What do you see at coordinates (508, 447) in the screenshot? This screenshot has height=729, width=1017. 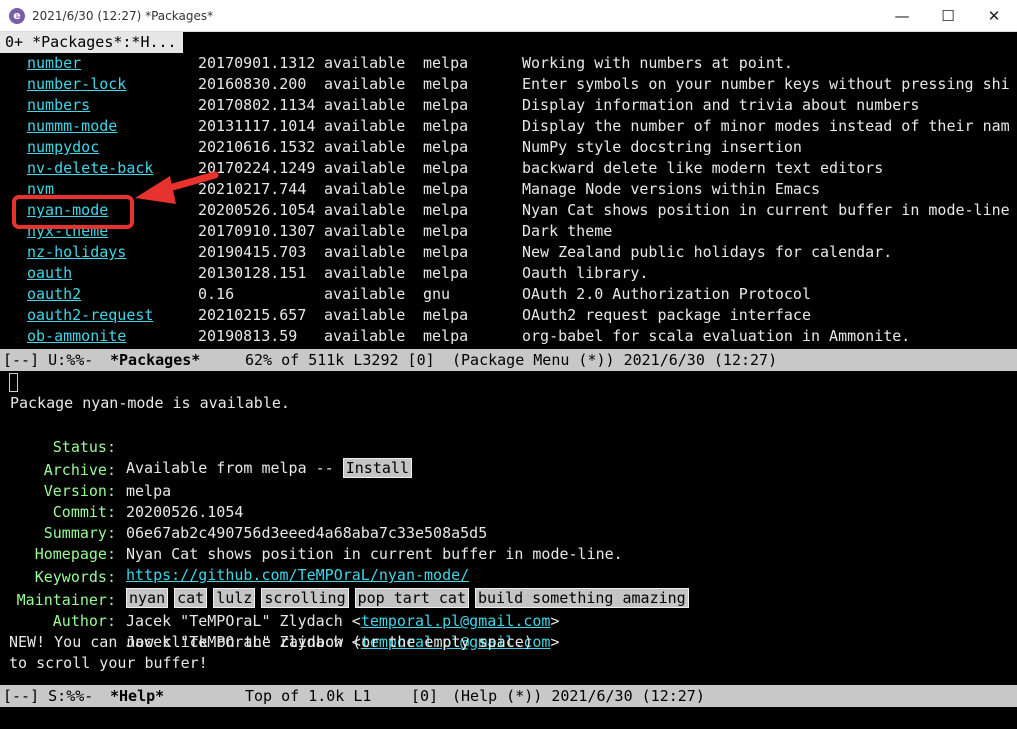 I see `status-row: Status: Available from melpa -- Install` at bounding box center [508, 447].